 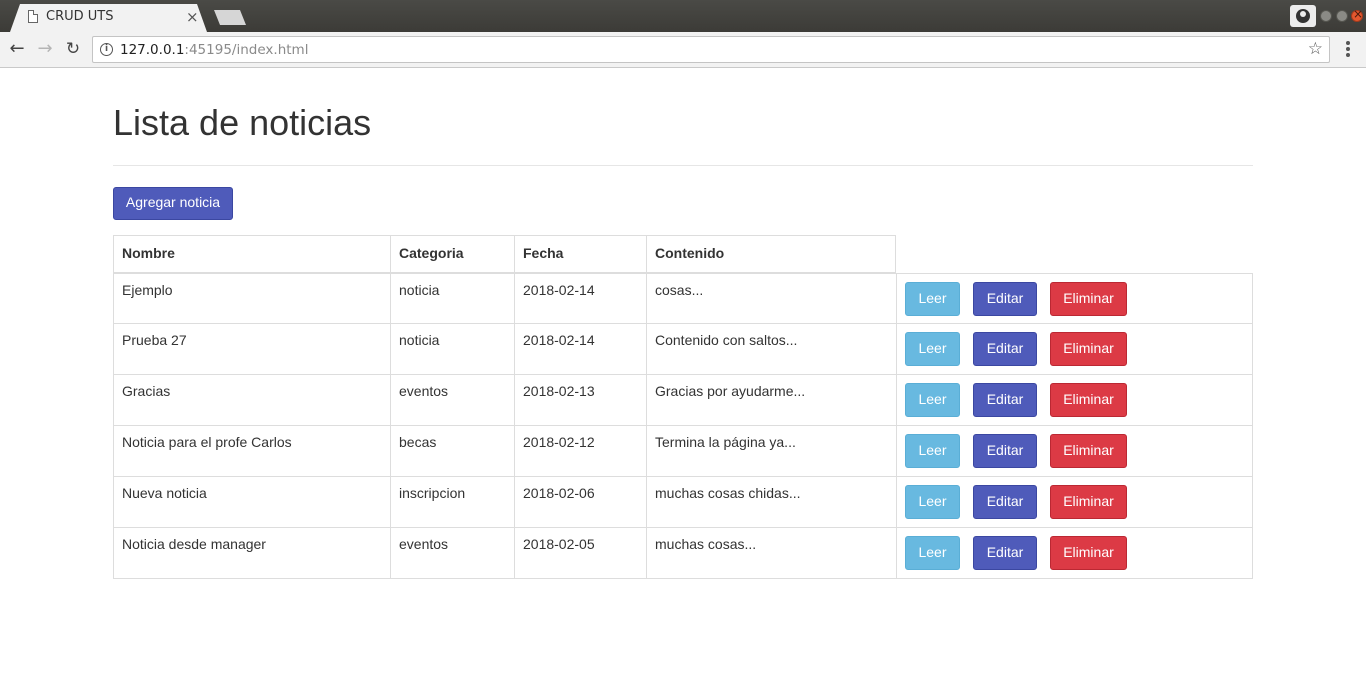 I want to click on profile-button, so click(x=1303, y=16).